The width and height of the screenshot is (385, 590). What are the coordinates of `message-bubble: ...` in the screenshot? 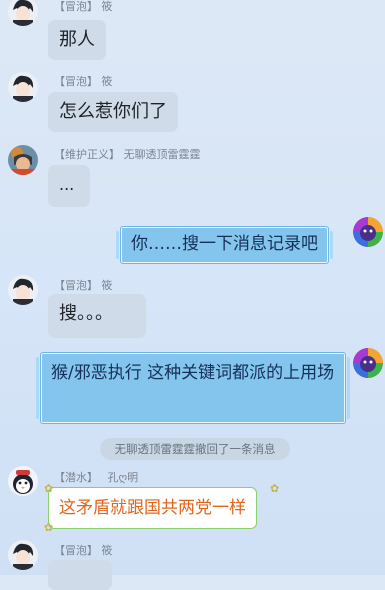 It's located at (69, 186).